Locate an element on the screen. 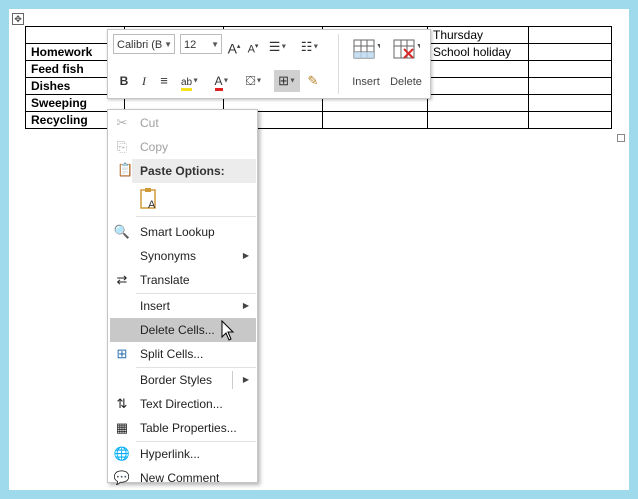 Image resolution: width=638 pixels, height=499 pixels. table-move-handle-icon: ✥ is located at coordinates (18, 19).